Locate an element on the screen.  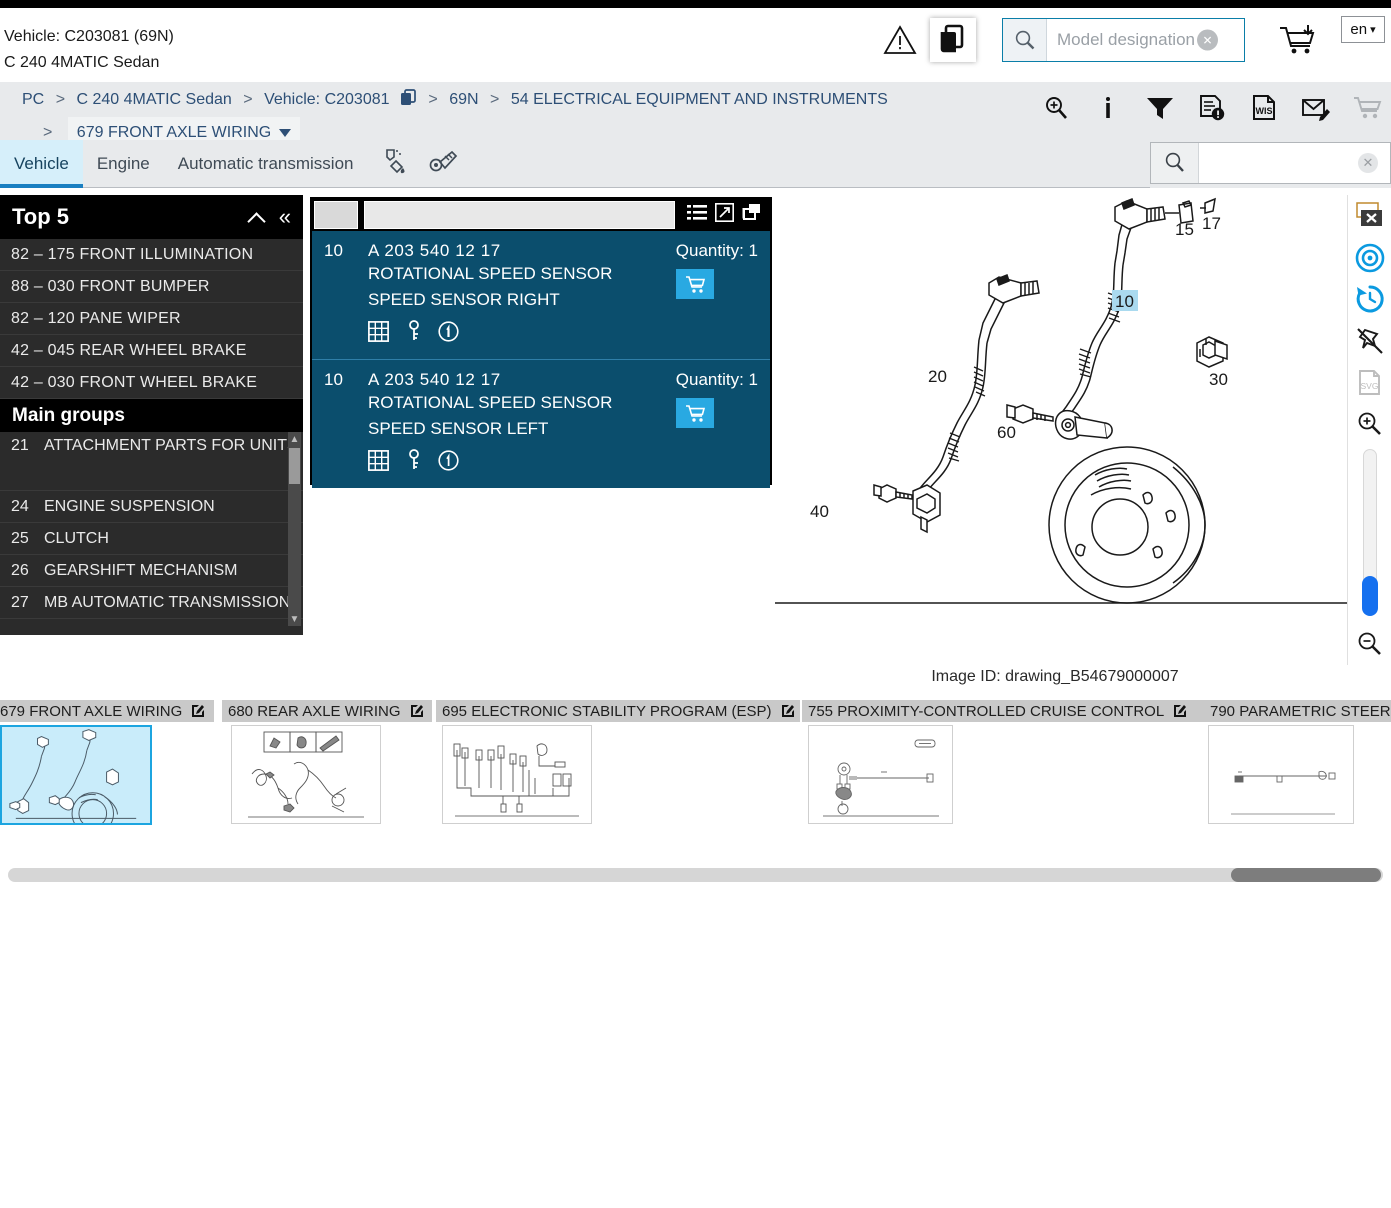
copy-documents-icon is located at coordinates (953, 40).